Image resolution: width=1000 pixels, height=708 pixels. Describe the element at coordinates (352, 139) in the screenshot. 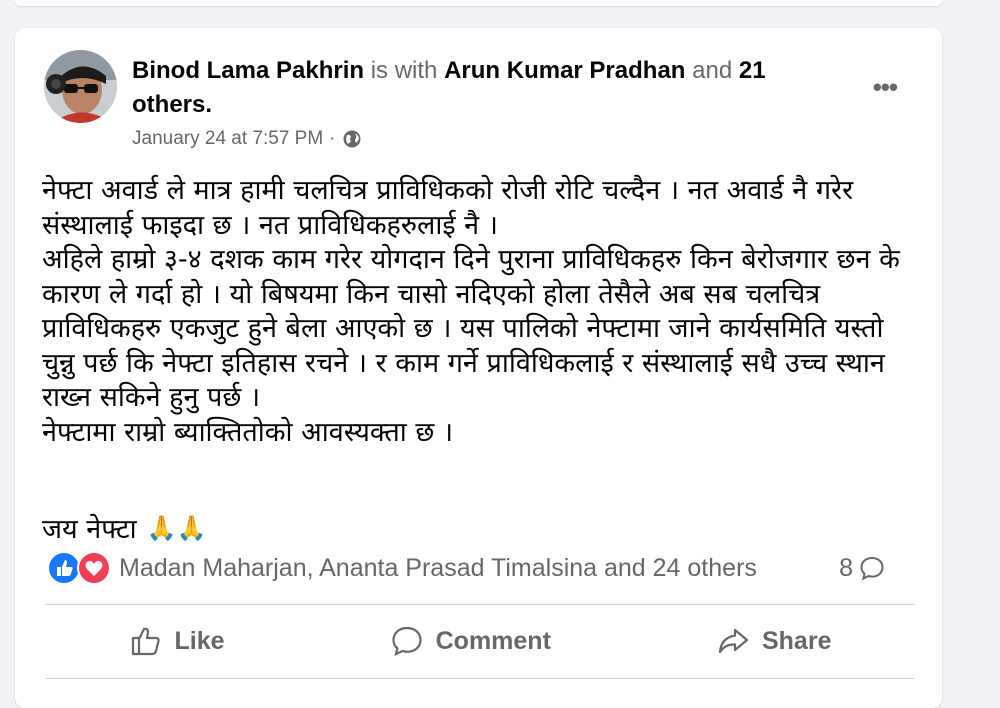

I see `globe-icon` at that location.